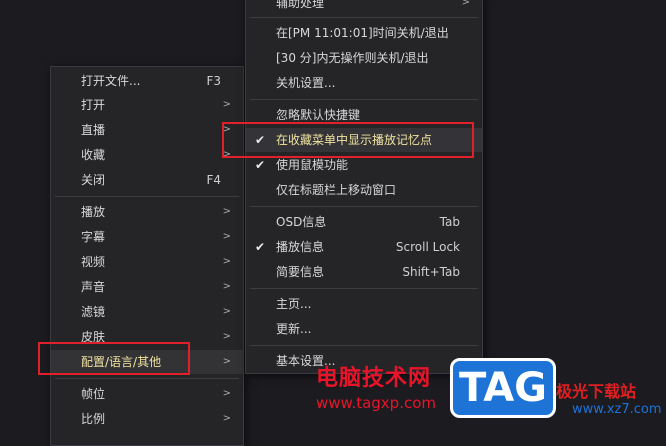 The height and width of the screenshot is (446, 666). Describe the element at coordinates (300, 272) in the screenshot. I see `menu-item-label: 简要信息` at that location.